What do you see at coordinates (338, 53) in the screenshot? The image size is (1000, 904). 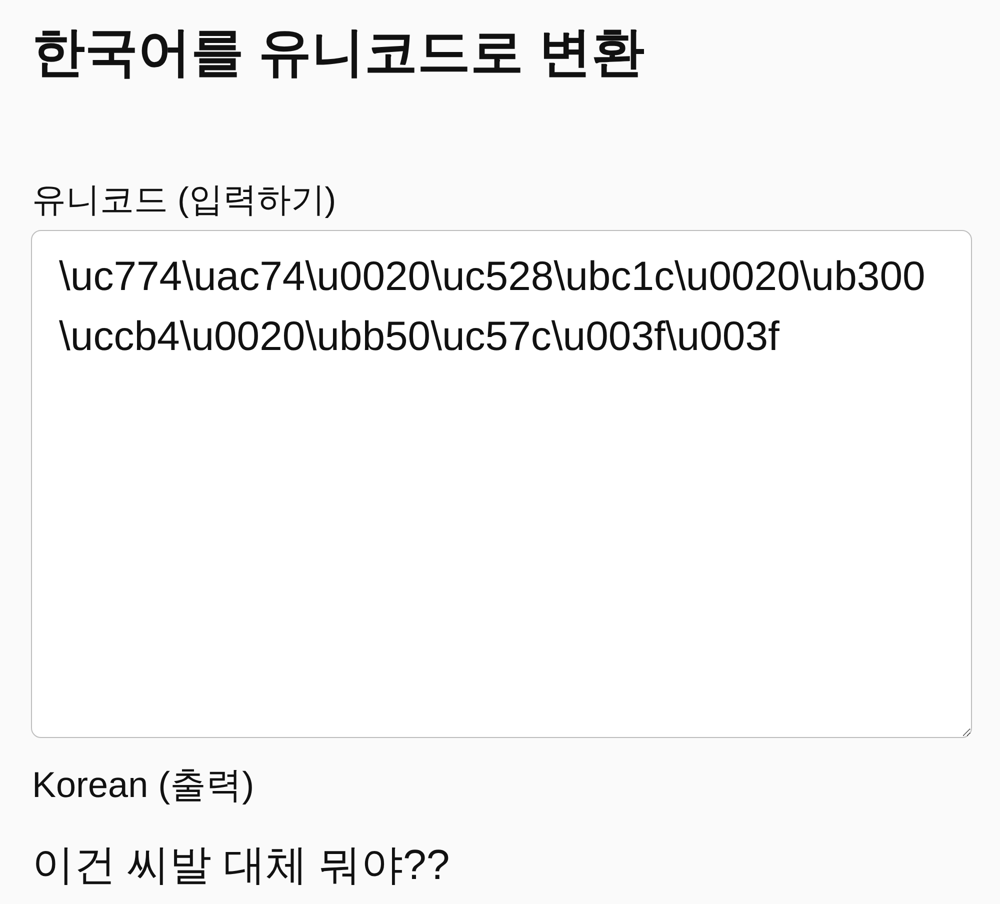 I see `page-title: 한국어를 유니코드로 변환` at bounding box center [338, 53].